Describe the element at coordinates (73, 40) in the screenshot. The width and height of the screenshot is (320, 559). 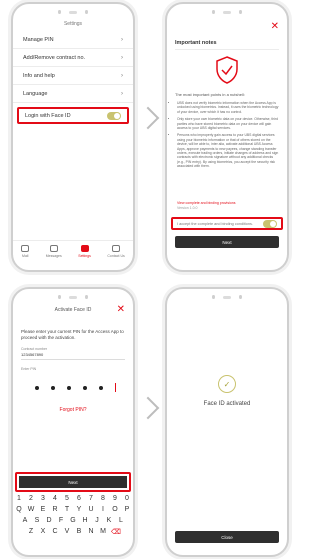
I see `menu-item-manage-pin: Manage PIN ›` at that location.